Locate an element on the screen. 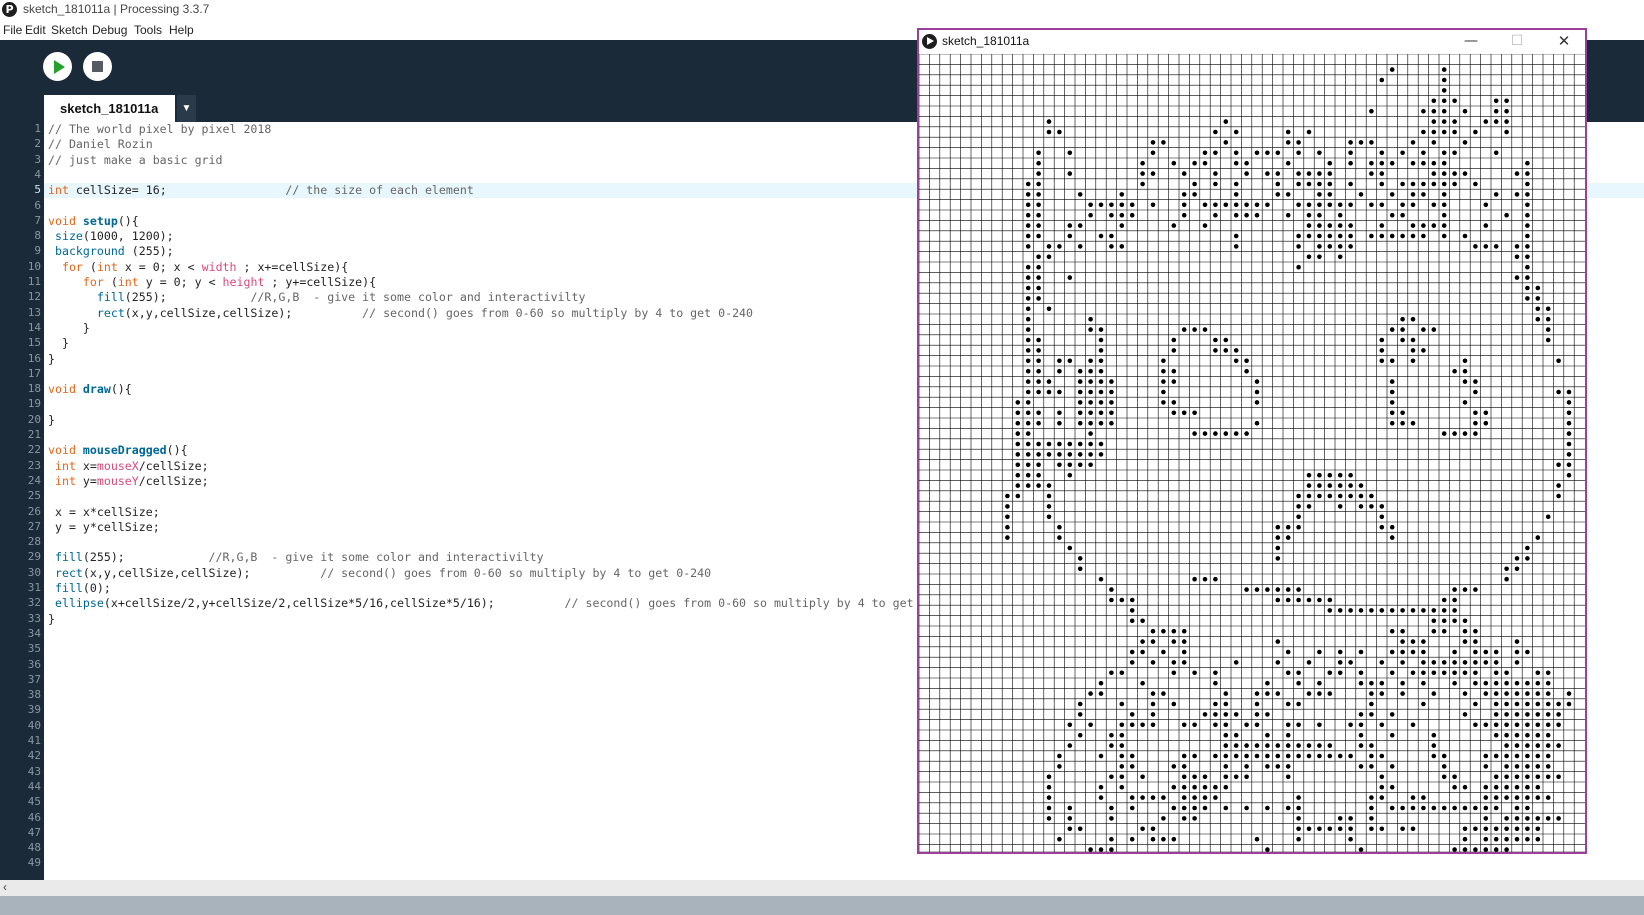  line-number: 31 is located at coordinates (34, 587).